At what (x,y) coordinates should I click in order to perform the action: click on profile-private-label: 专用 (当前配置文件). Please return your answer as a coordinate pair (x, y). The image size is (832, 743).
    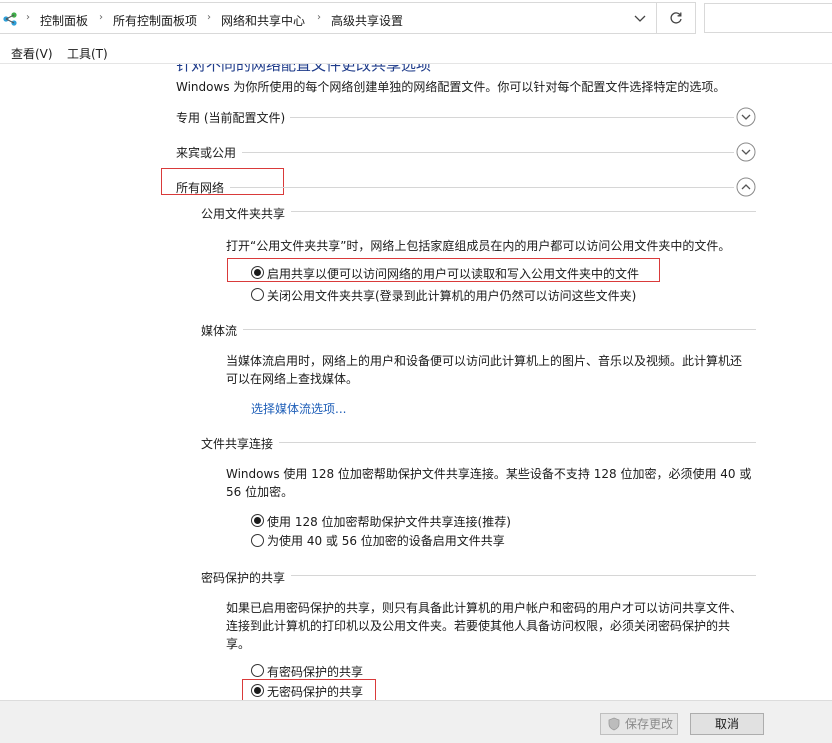
    Looking at the image, I should click on (230, 117).